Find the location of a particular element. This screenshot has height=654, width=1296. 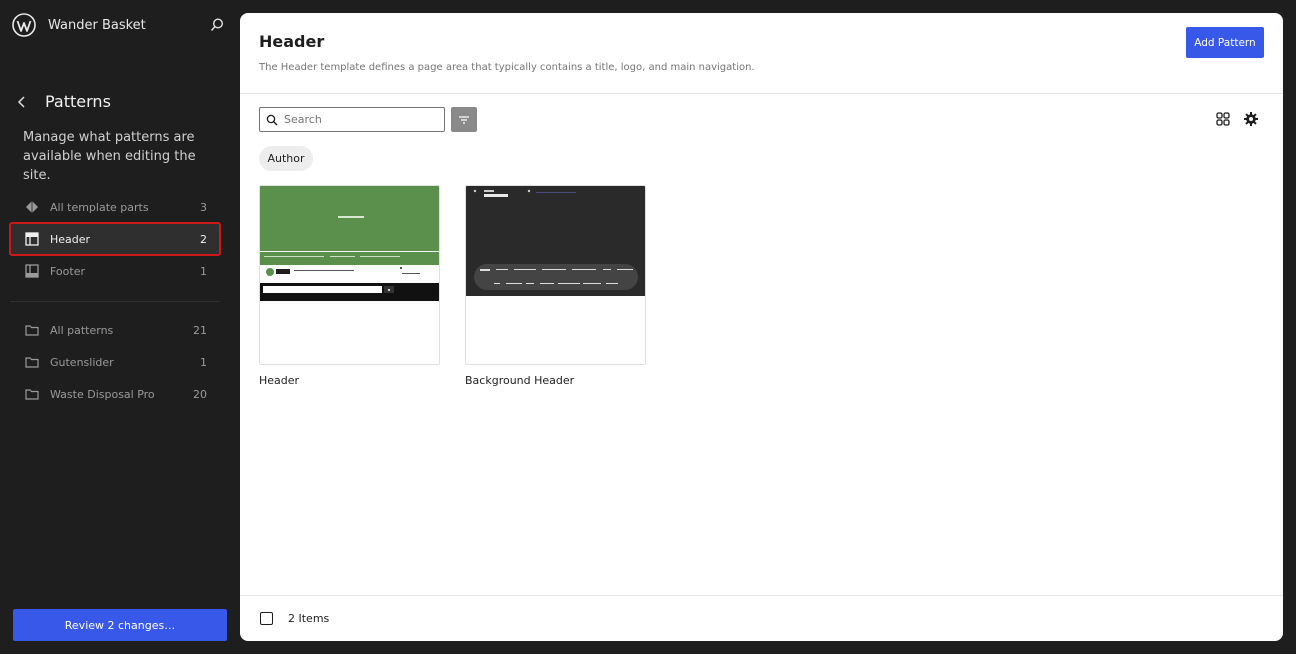

filter-button is located at coordinates (464, 119).